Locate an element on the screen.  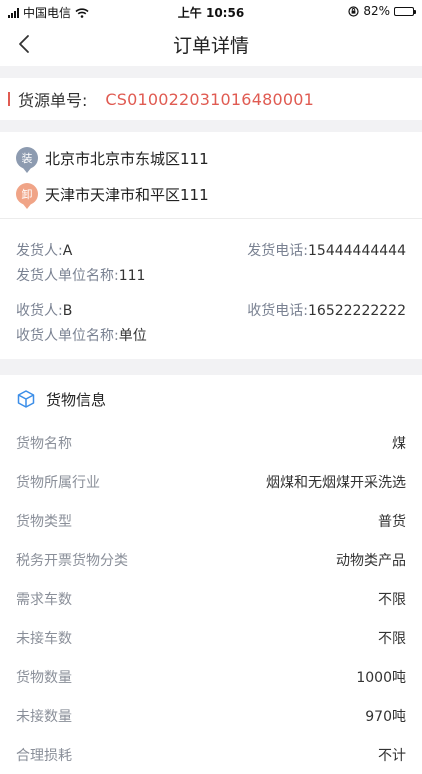
sender-name-field: 发货人:A is located at coordinates (44, 250).